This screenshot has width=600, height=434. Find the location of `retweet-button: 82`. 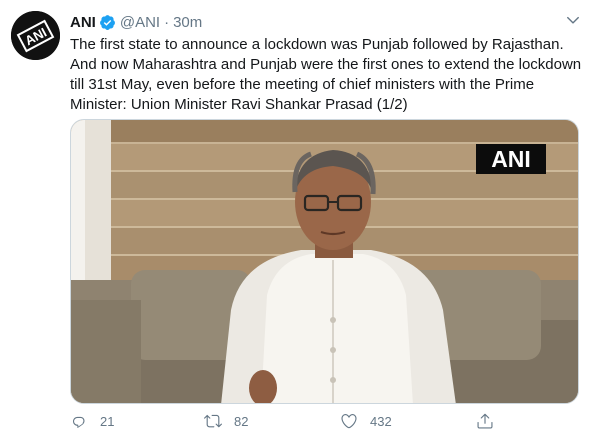

retweet-button: 82 is located at coordinates (226, 421).